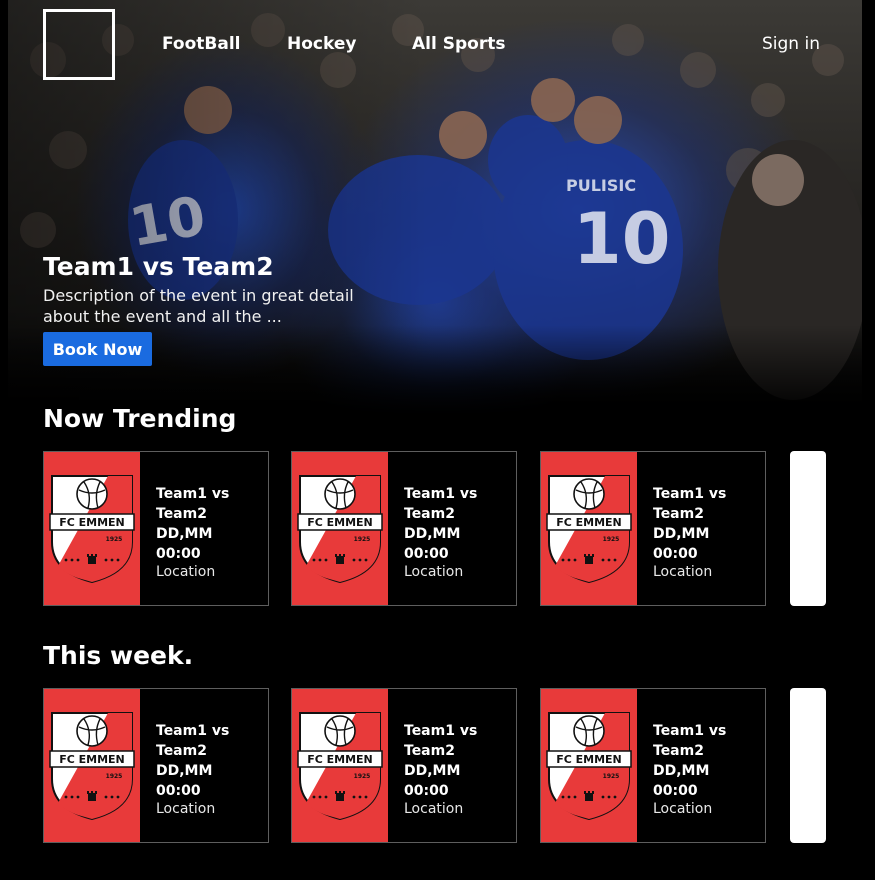 This screenshot has width=875, height=880. What do you see at coordinates (458, 44) in the screenshot?
I see `nav-link-all-sports: All Sports` at bounding box center [458, 44].